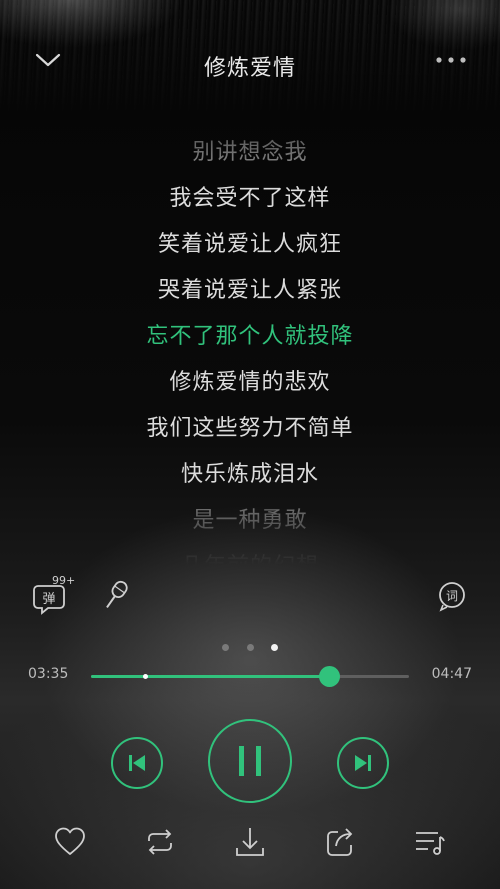 Image resolution: width=500 pixels, height=889 pixels. I want to click on next-button, so click(363, 763).